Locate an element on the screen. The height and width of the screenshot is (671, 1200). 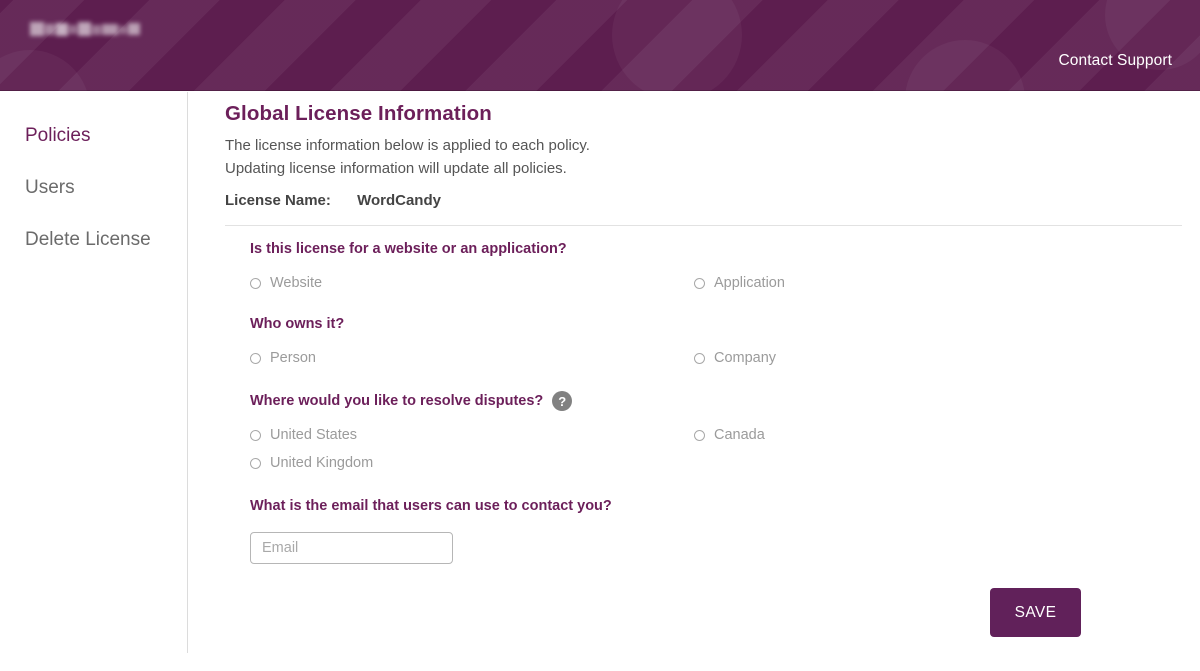
app-header: Contact Support is located at coordinates (600, 45).